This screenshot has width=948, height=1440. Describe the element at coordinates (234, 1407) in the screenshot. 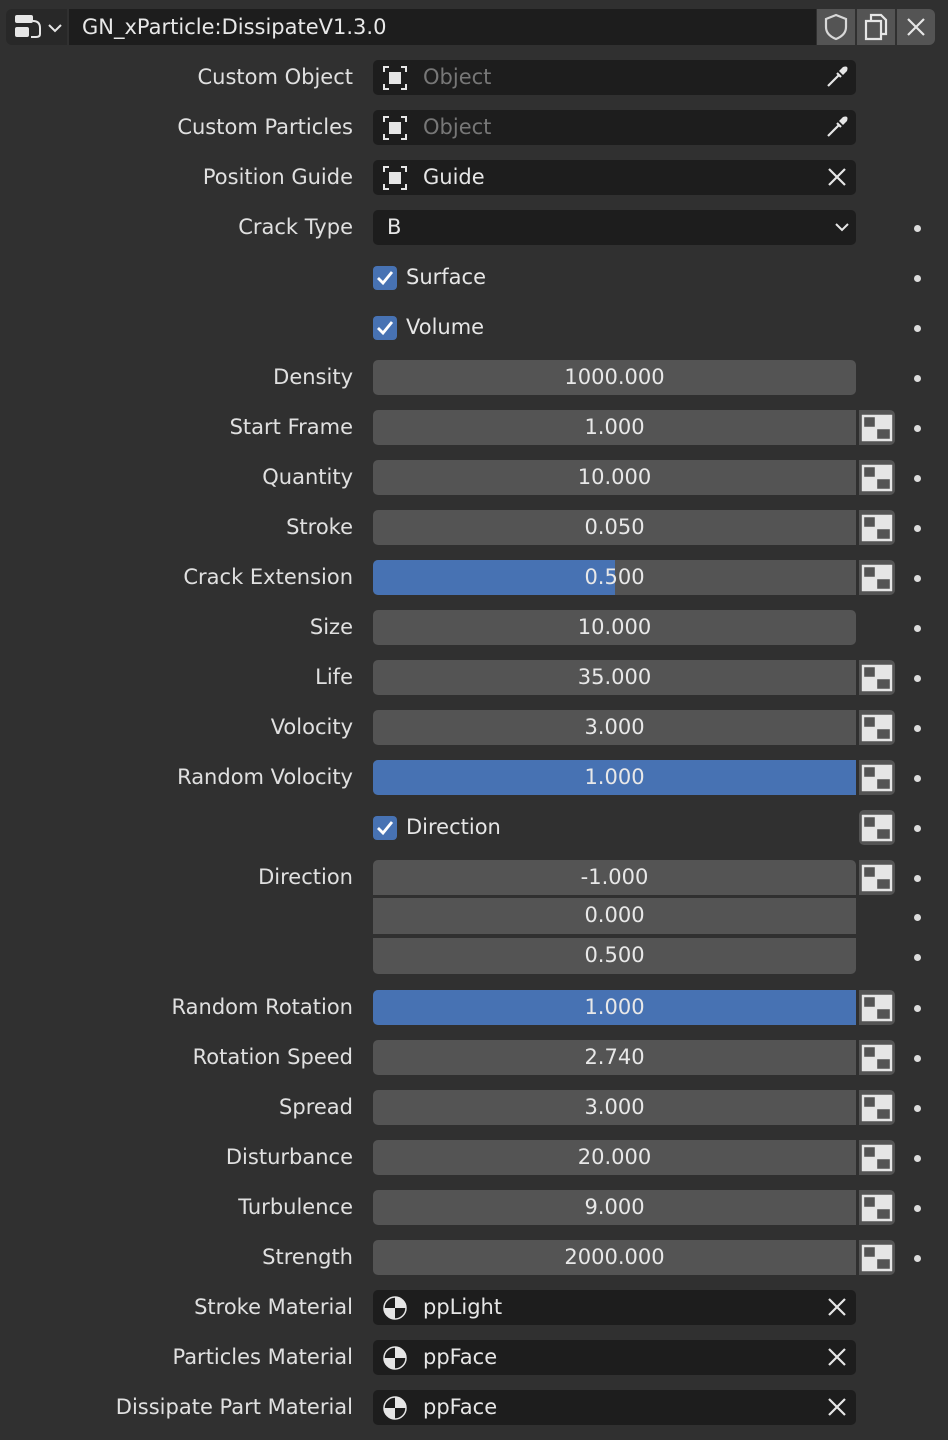

I see `field-label: Dissipate Part Material` at that location.